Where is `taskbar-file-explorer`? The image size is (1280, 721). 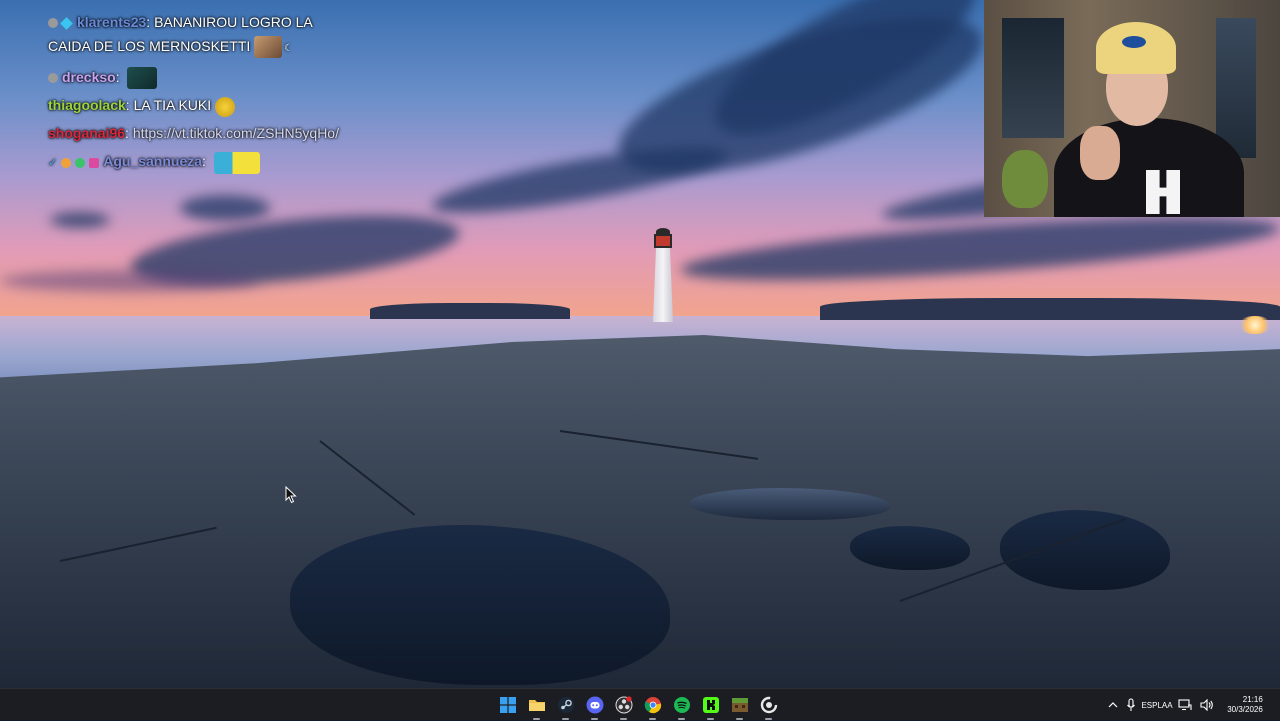 taskbar-file-explorer is located at coordinates (536, 705).